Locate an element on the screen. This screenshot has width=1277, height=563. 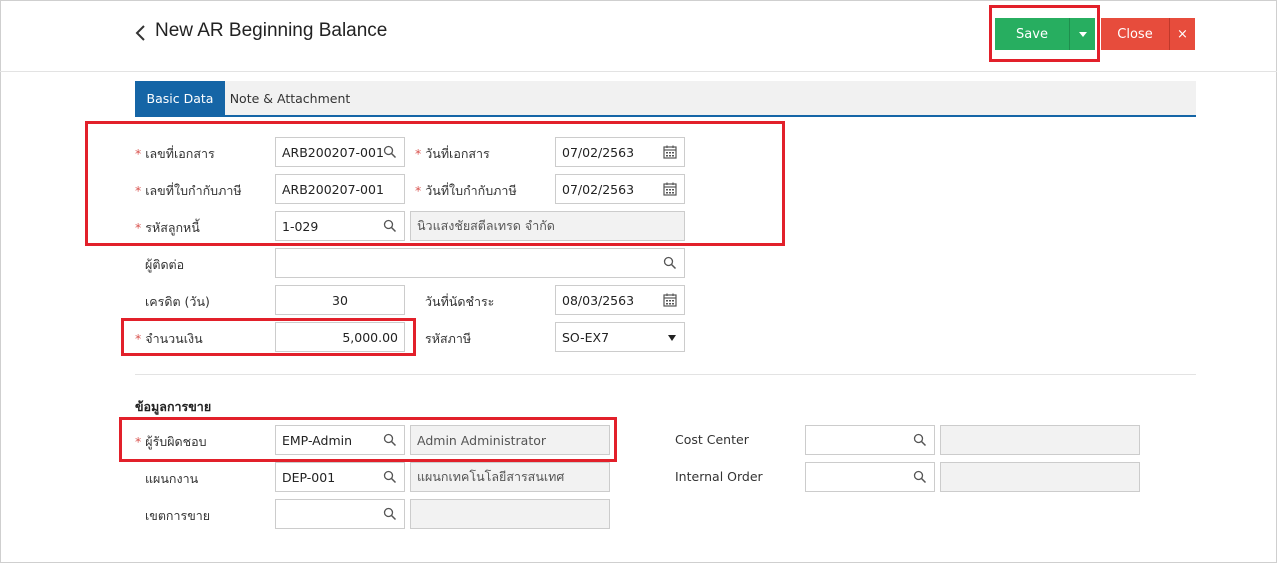
responsible-name-field: Admin Administrator is located at coordinates (510, 440).